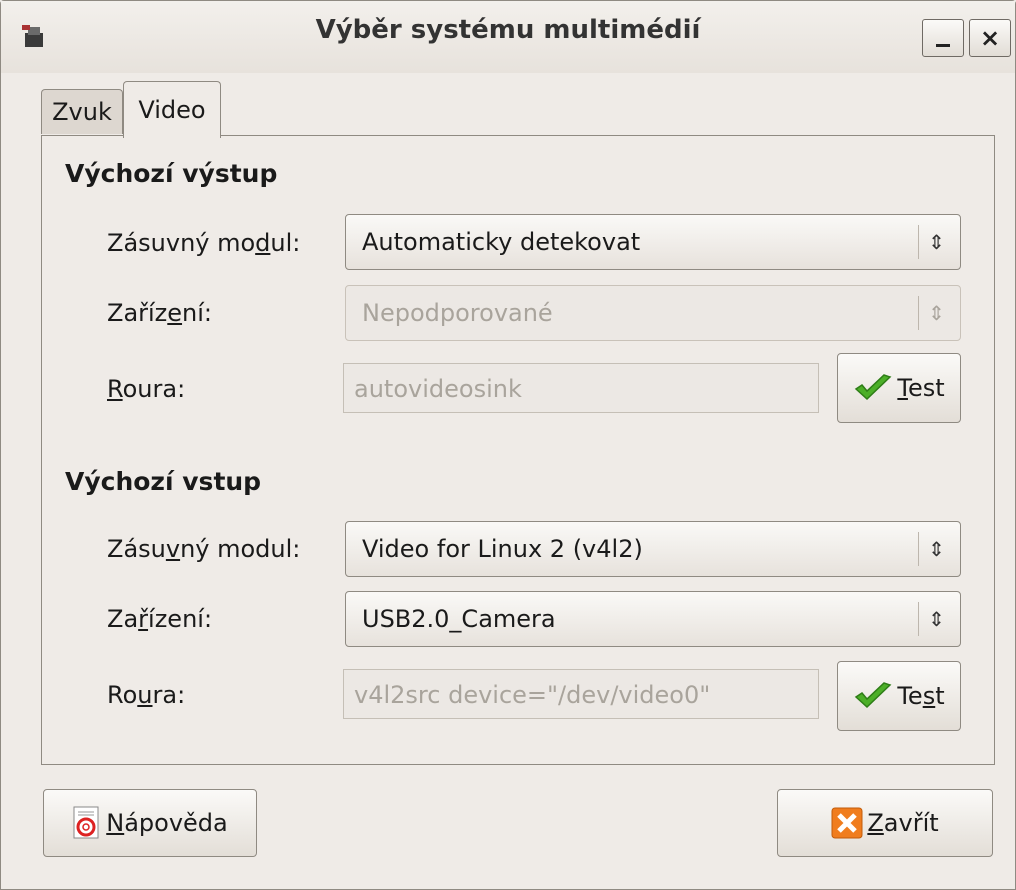 The image size is (1016, 890). Describe the element at coordinates (581, 388) in the screenshot. I see `output-pipeline-input: autovideosink` at that location.